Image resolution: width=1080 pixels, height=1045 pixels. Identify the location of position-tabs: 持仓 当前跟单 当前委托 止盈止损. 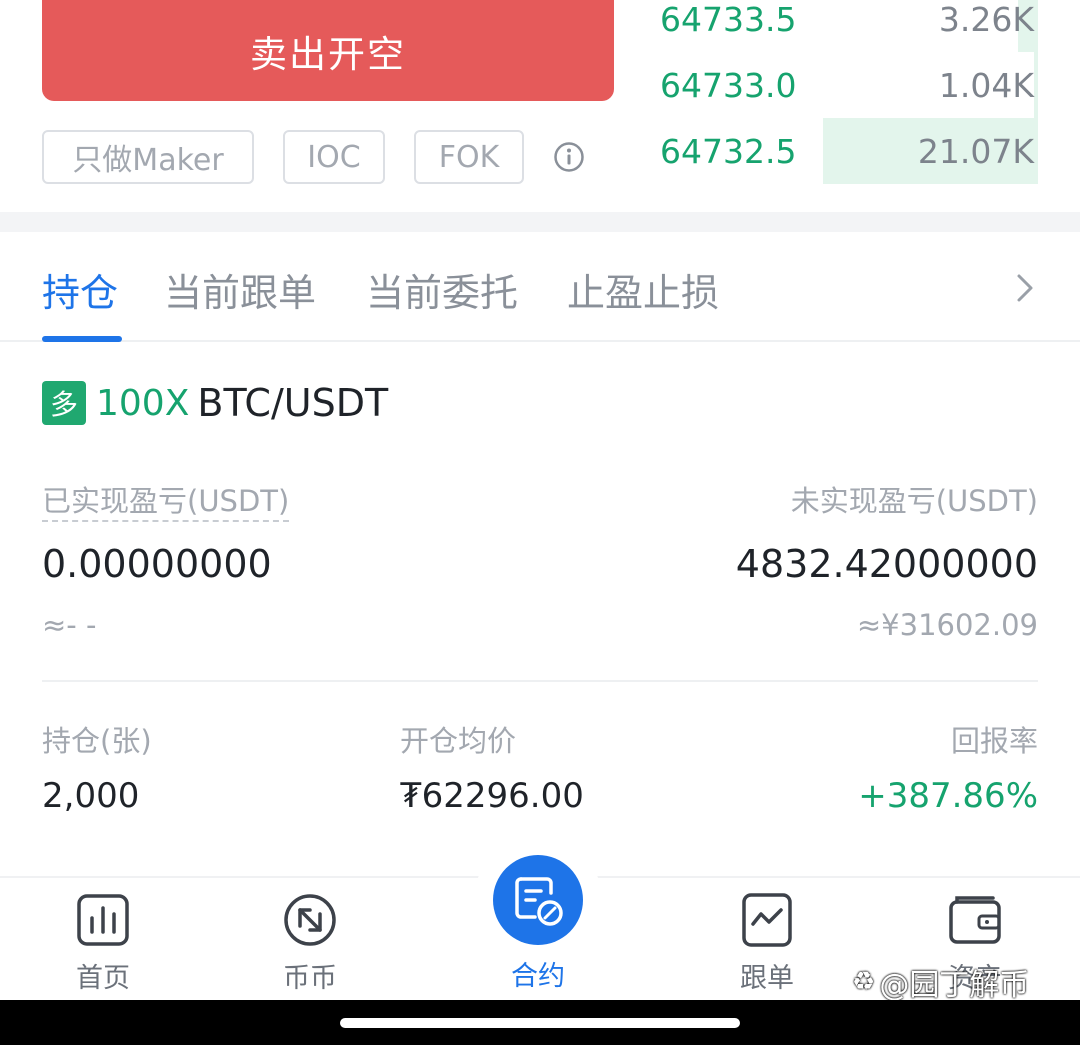
(540, 287).